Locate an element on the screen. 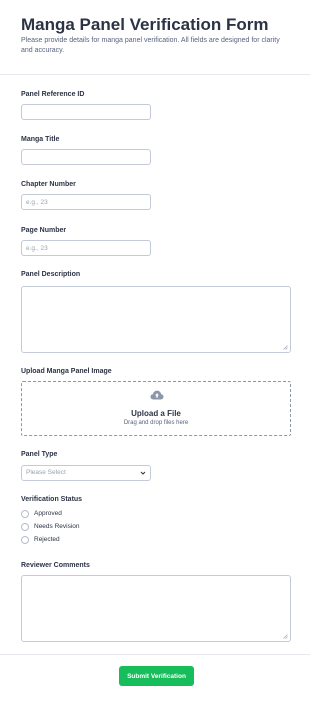 The width and height of the screenshot is (320, 702). radio-label-needs-revision: Needs Revision is located at coordinates (57, 526).